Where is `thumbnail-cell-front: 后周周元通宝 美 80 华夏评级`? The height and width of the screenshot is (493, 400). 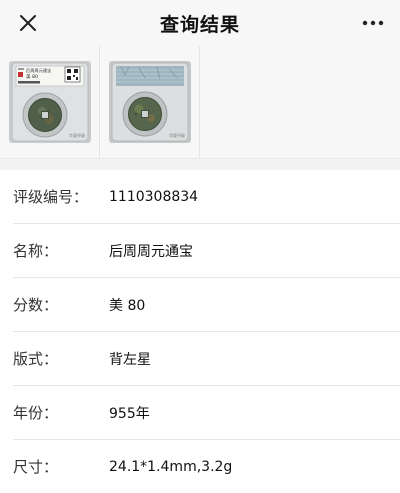
thumbnail-cell-front: 后周周元通宝 美 80 华夏评级 is located at coordinates (50, 102).